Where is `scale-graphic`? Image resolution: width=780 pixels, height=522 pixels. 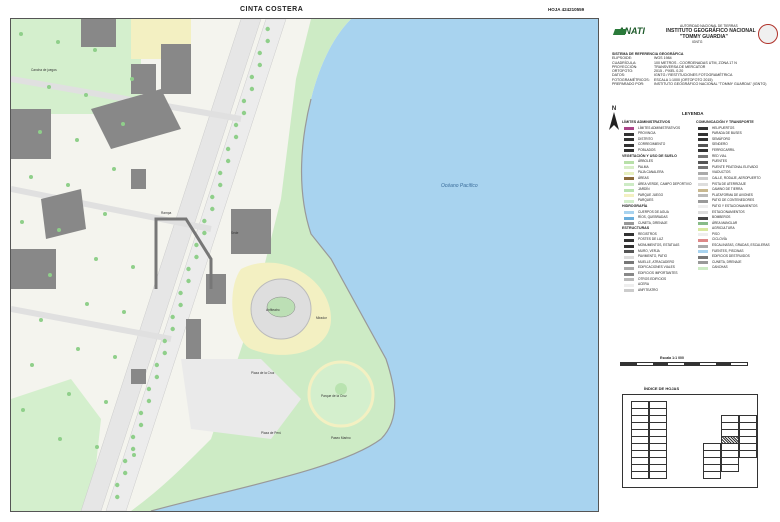
scale-graphic is located at coordinates (684, 364).